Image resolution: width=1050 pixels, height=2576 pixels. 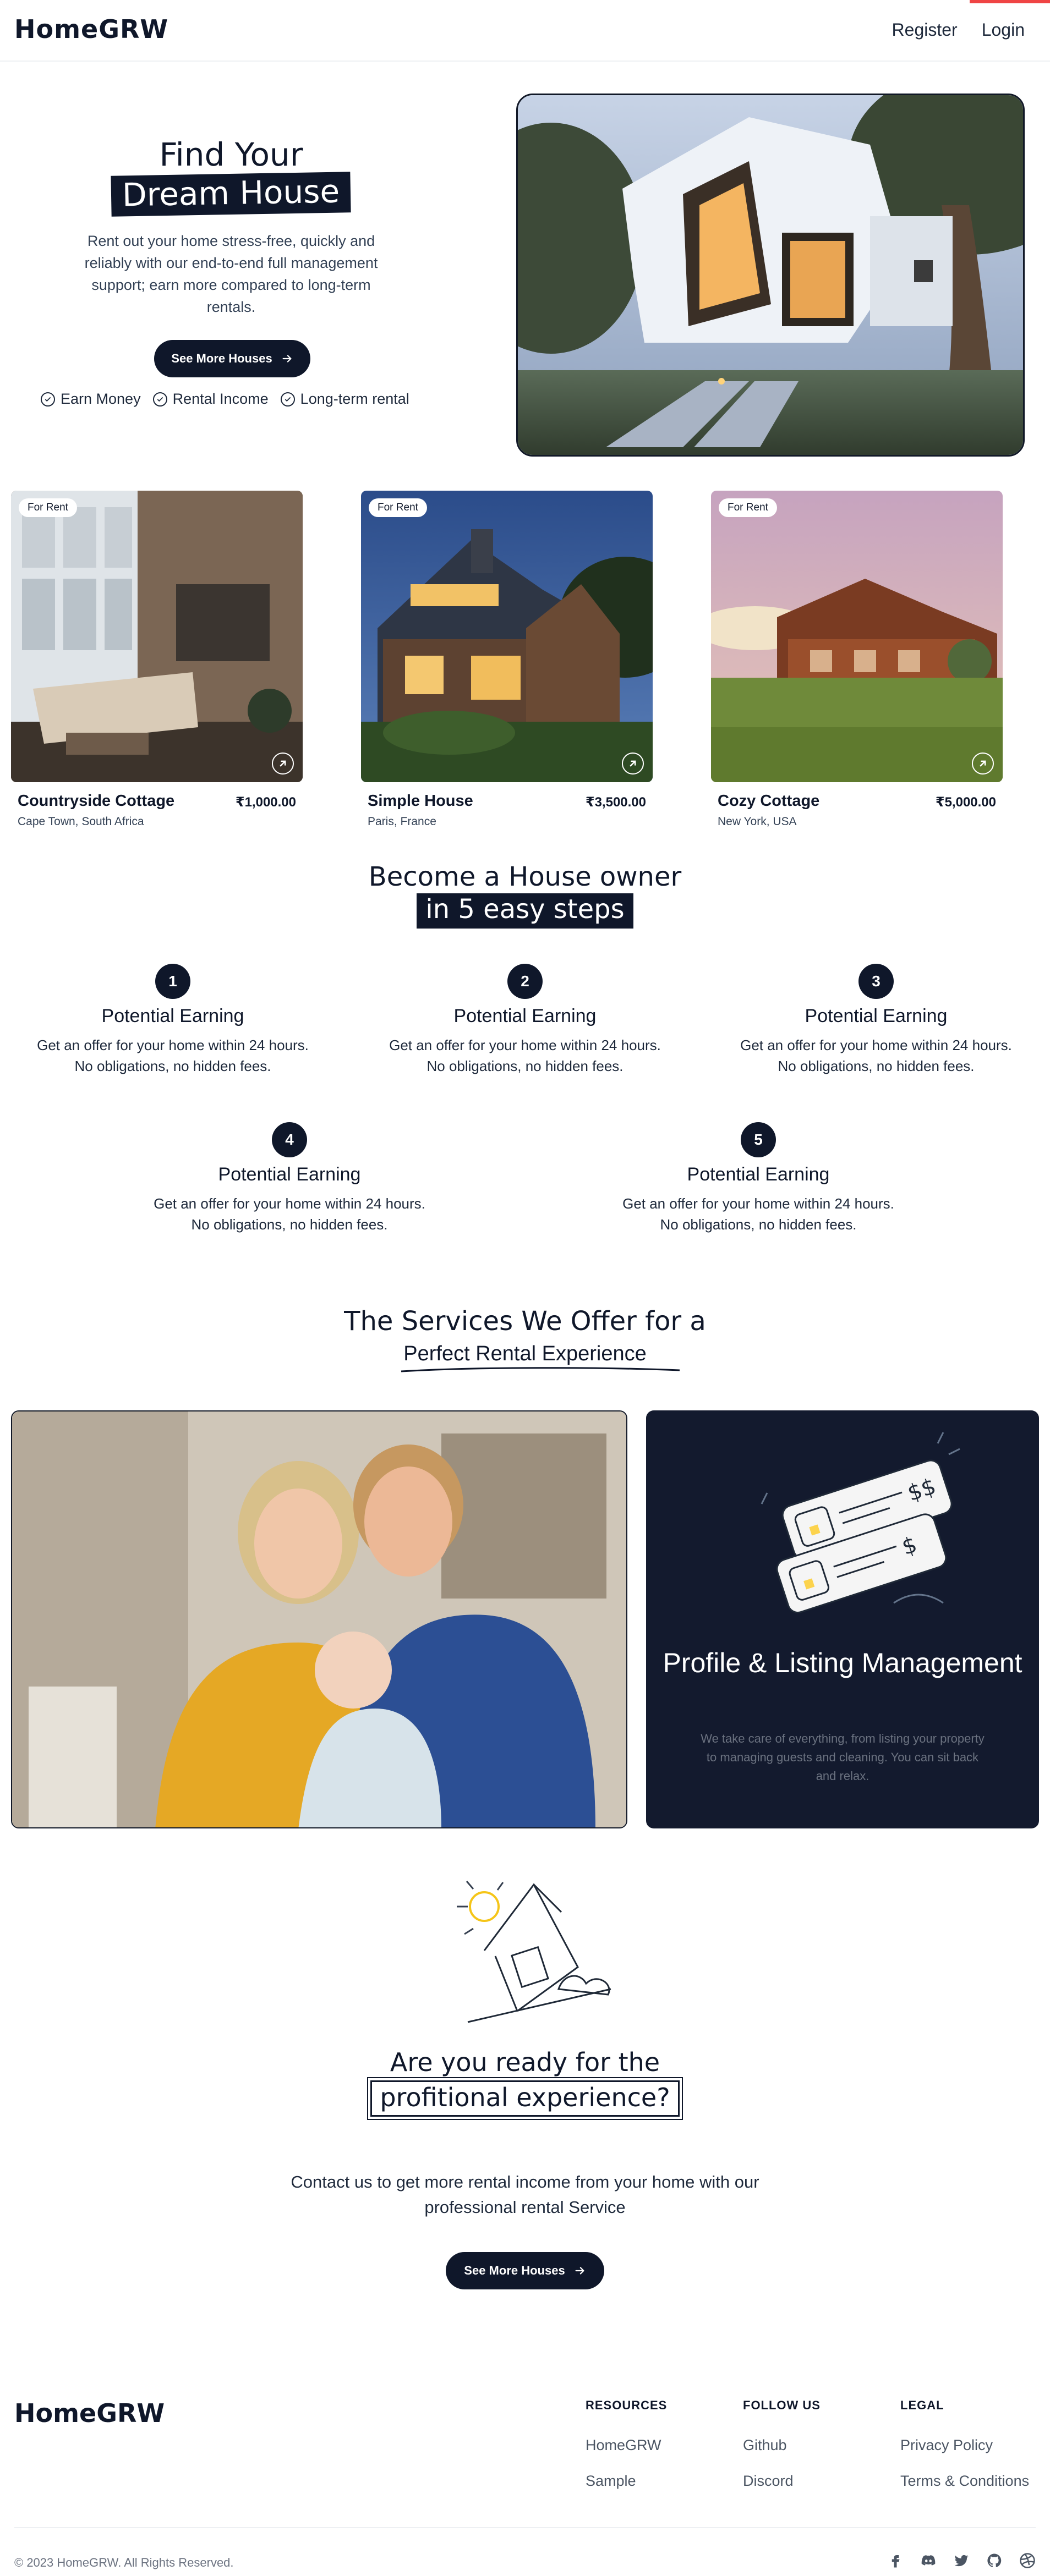 I want to click on footer-link-sample: Sample, so click(x=626, y=2481).